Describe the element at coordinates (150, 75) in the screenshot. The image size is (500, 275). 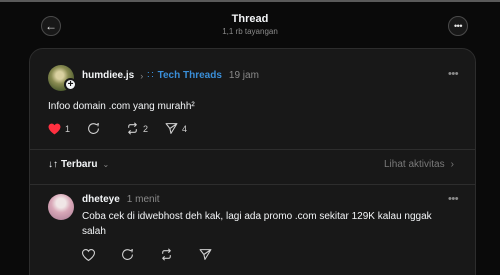
I see `topic-icon: ∷` at that location.